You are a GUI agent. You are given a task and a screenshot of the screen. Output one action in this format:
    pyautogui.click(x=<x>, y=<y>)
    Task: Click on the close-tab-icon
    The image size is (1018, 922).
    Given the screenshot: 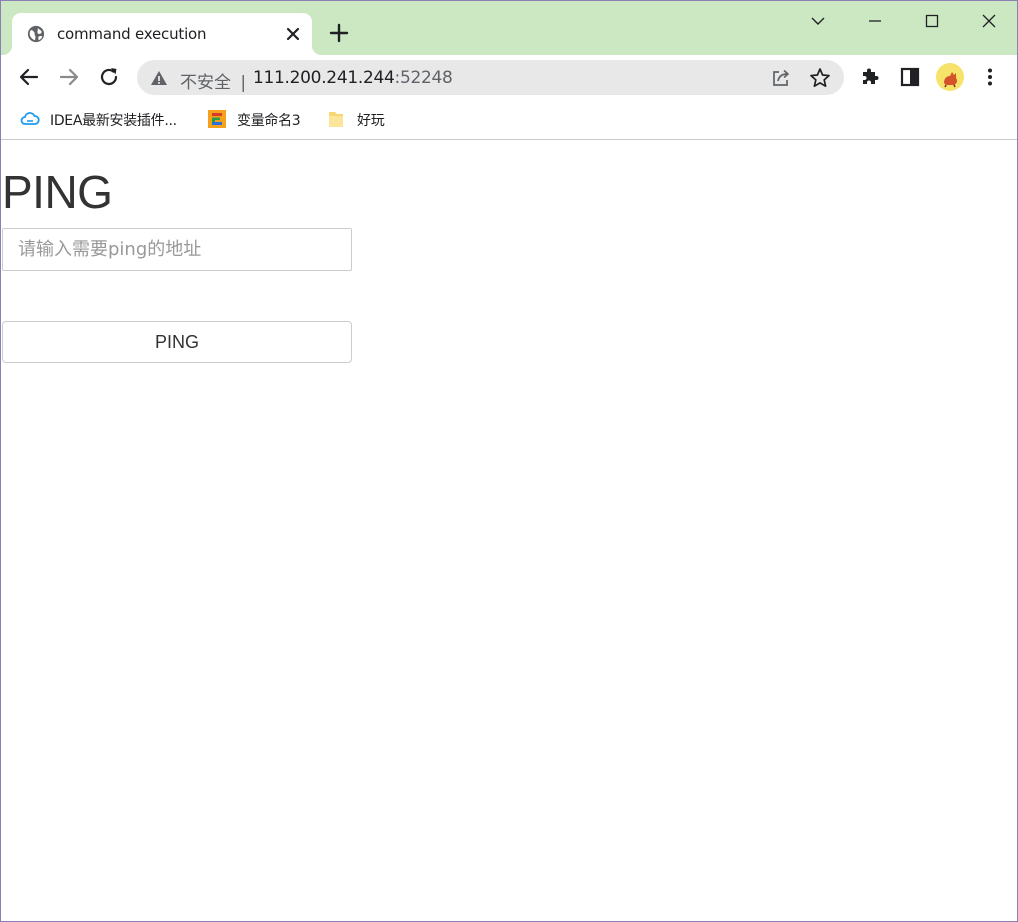 What is the action you would take?
    pyautogui.click(x=293, y=34)
    